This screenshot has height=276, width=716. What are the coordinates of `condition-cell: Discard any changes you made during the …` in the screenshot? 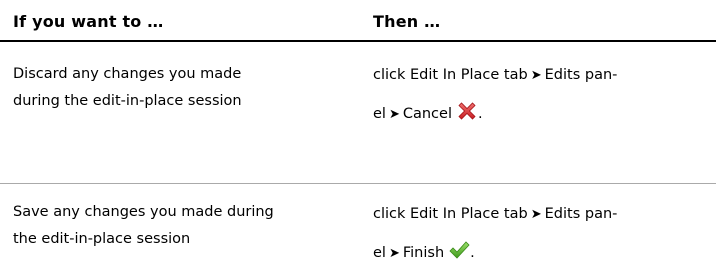 It's located at (183, 88).